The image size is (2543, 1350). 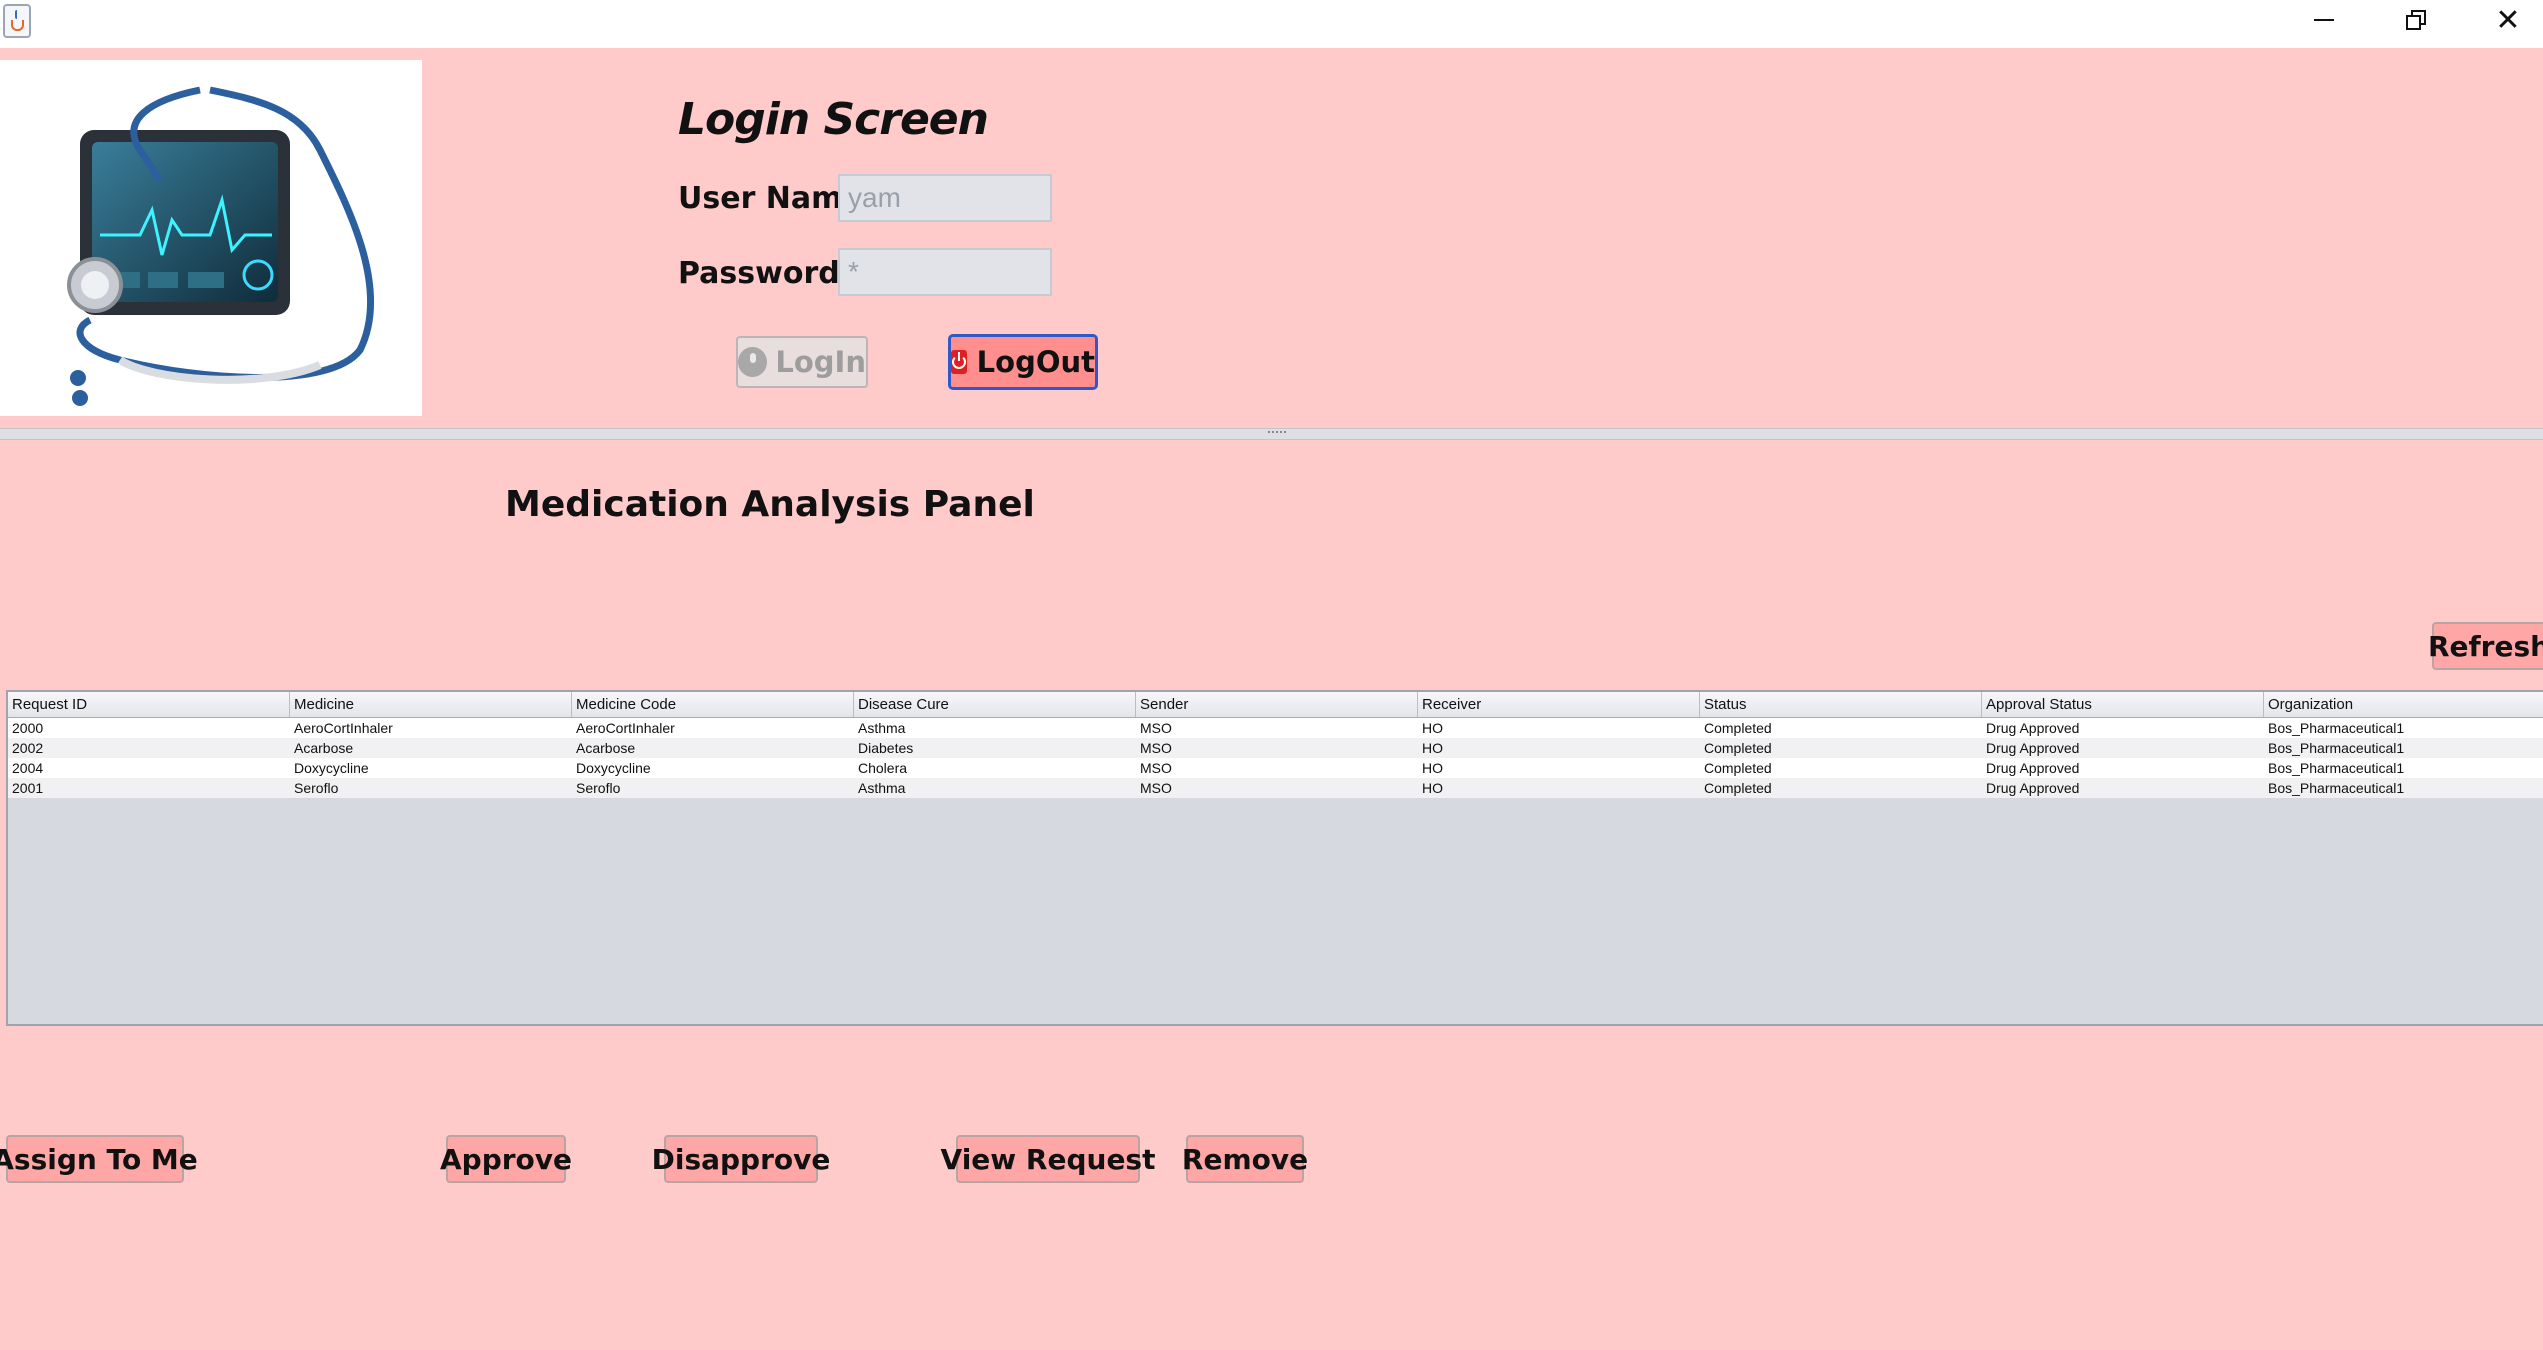 I want to click on close-button: ✕, so click(x=2502, y=20).